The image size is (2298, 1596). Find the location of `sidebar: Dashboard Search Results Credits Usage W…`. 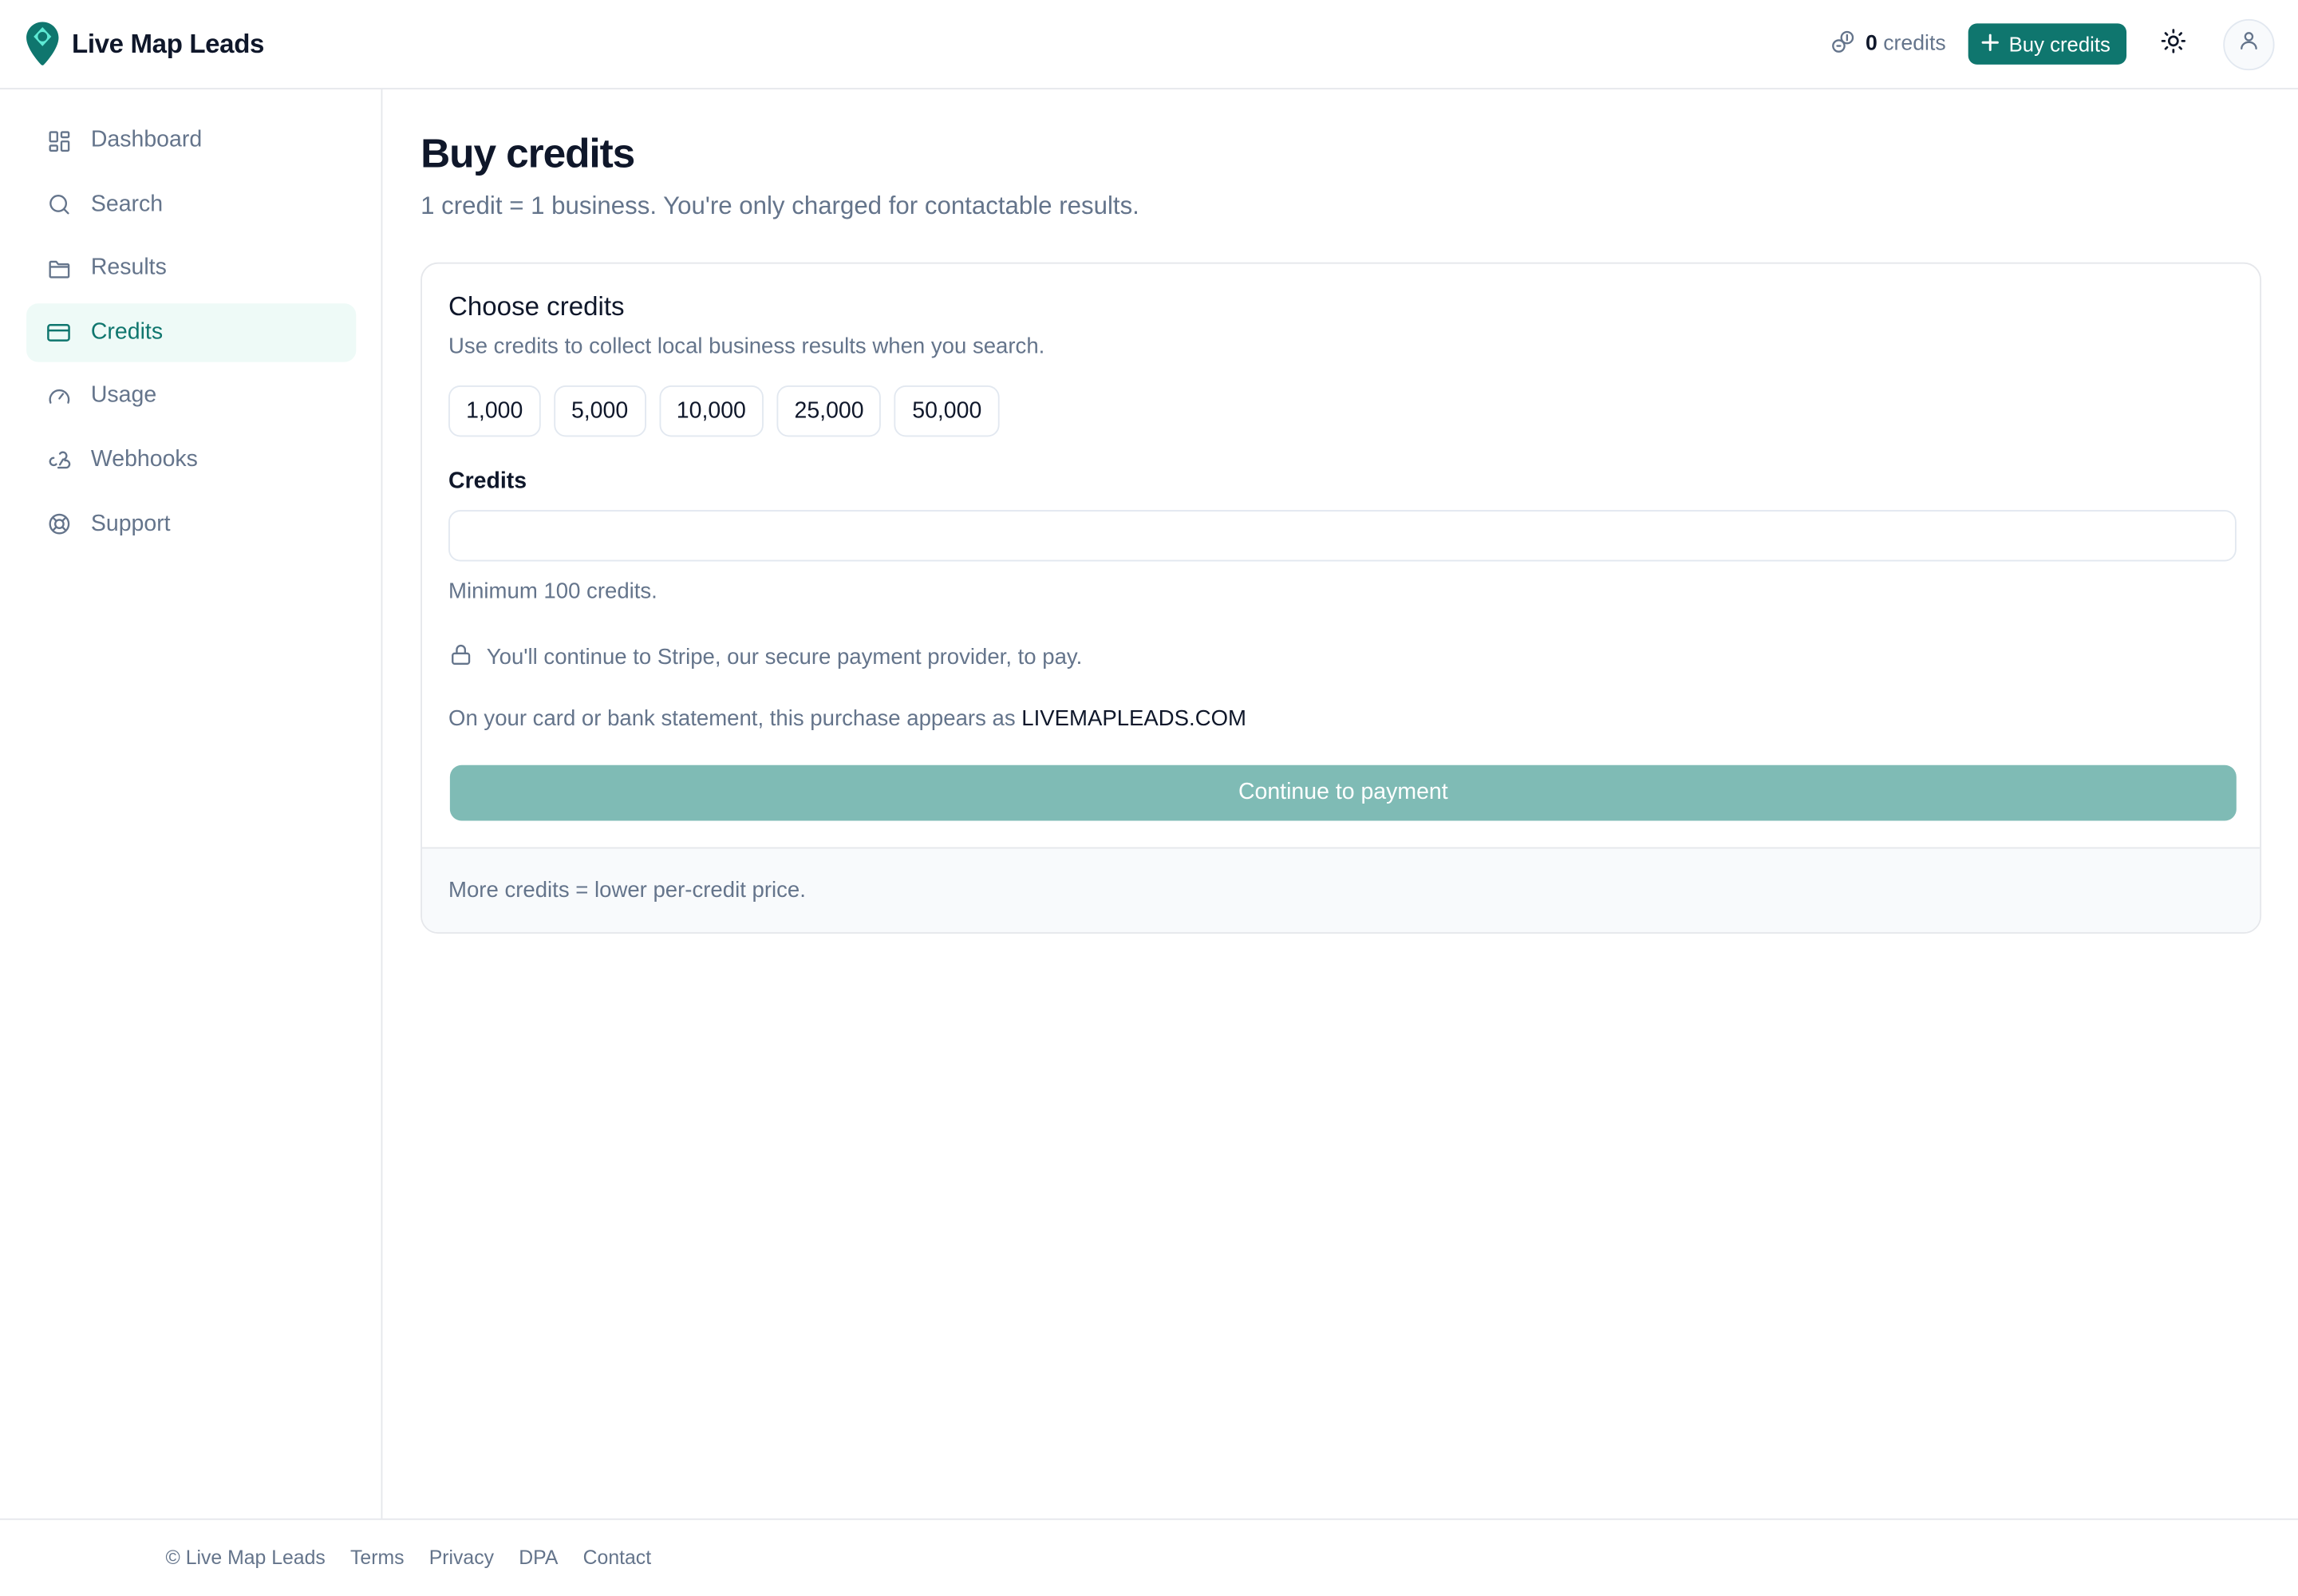

sidebar: Dashboard Search Results Credits Usage W… is located at coordinates (191, 804).